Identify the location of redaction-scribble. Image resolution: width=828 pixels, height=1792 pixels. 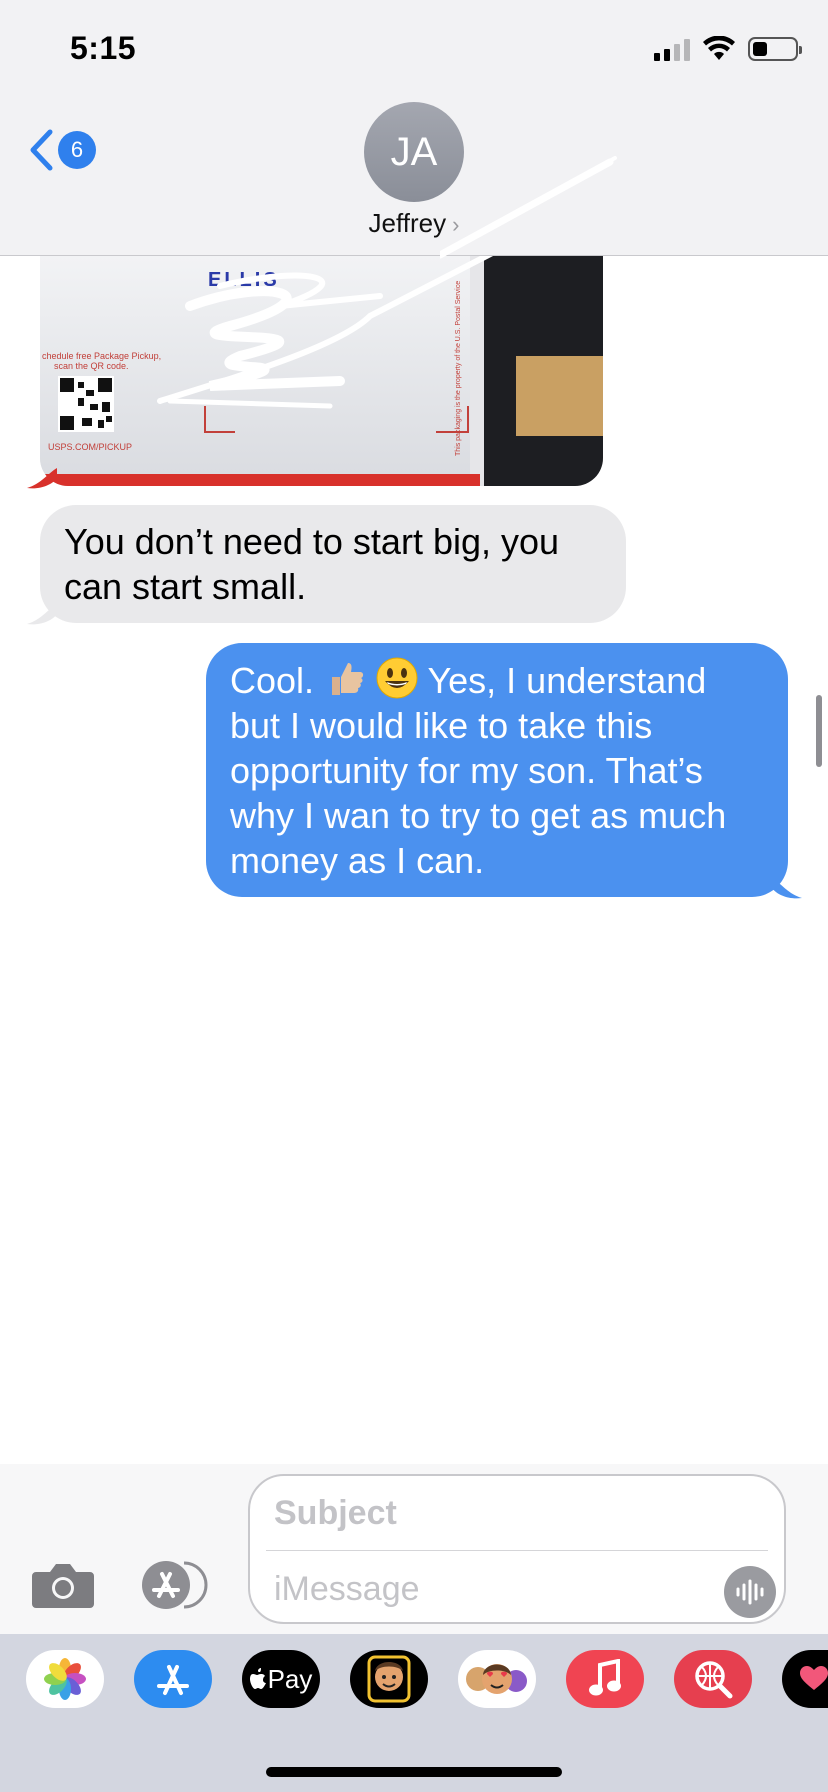
(528, 207).